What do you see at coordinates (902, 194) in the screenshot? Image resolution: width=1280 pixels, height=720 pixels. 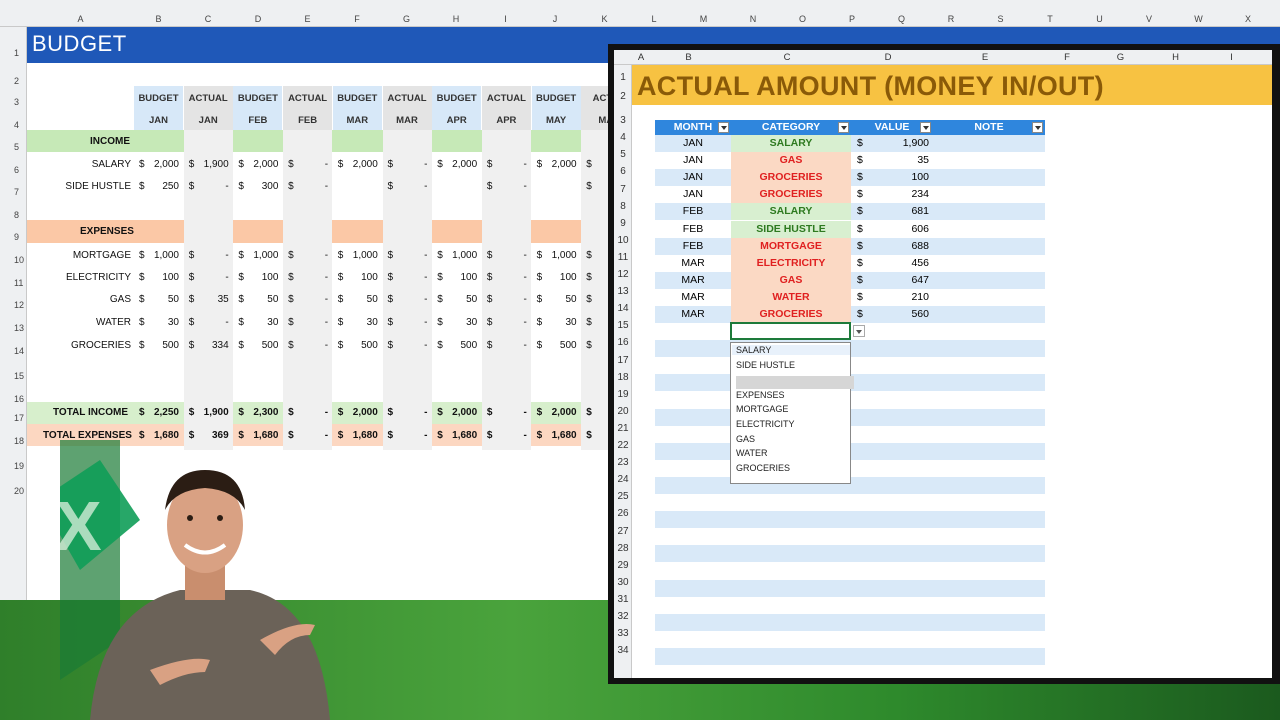 I see `value-cell: 234` at bounding box center [902, 194].